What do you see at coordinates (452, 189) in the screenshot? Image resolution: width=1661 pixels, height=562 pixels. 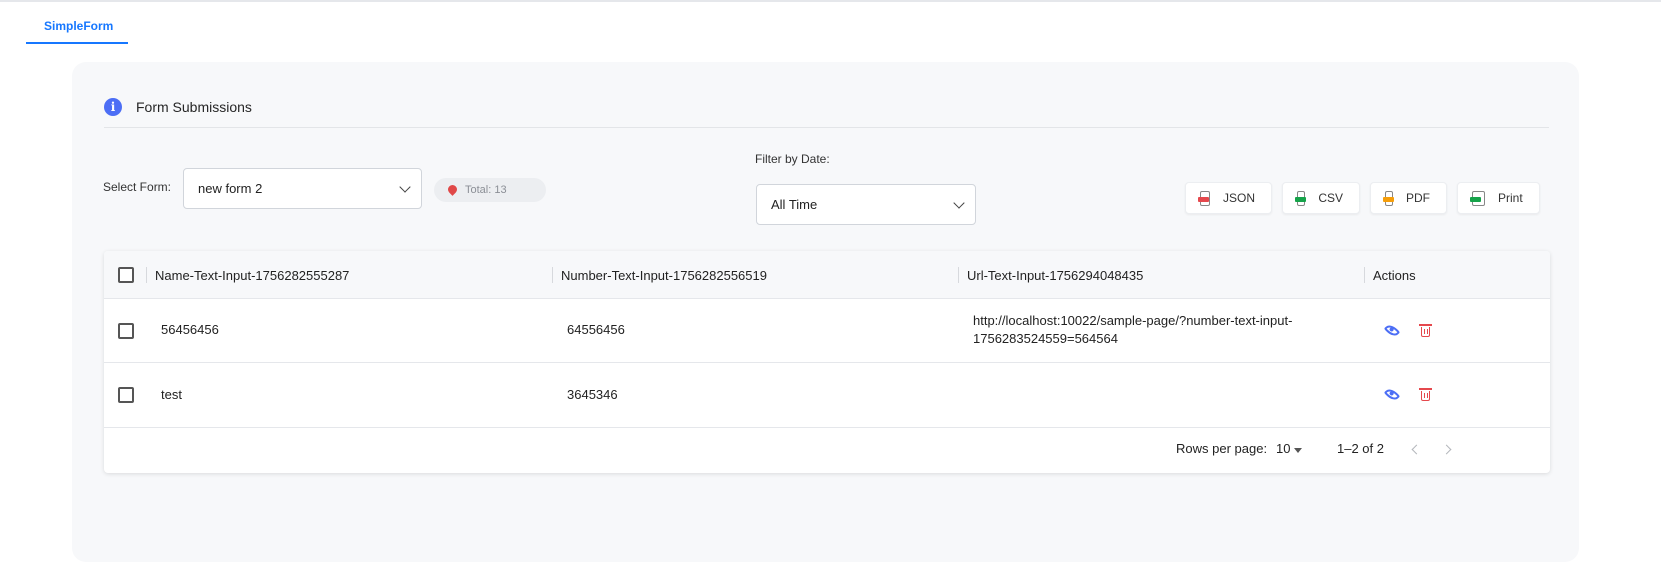 I see `pin-icon` at bounding box center [452, 189].